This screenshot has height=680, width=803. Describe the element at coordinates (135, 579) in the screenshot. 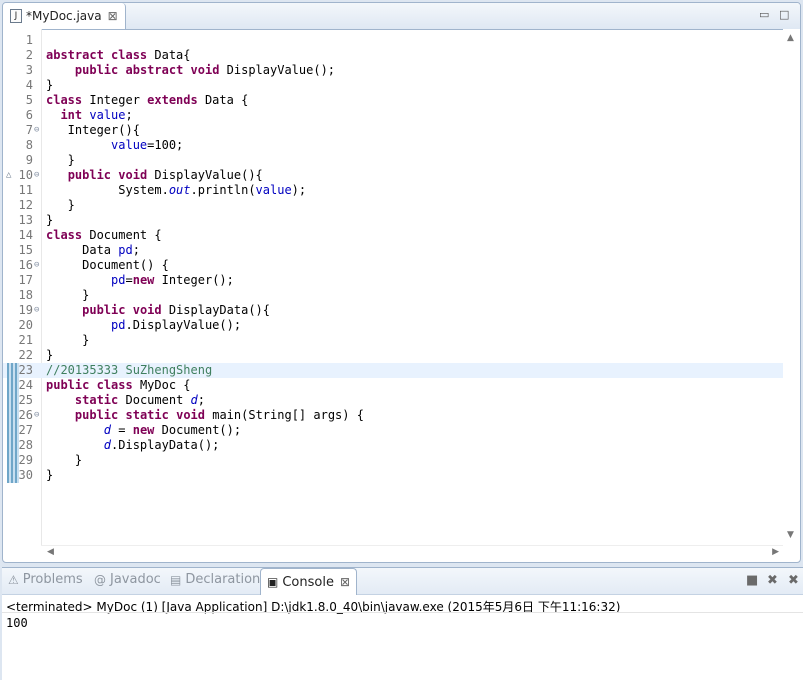

I see `tab-label: Javadoc` at that location.